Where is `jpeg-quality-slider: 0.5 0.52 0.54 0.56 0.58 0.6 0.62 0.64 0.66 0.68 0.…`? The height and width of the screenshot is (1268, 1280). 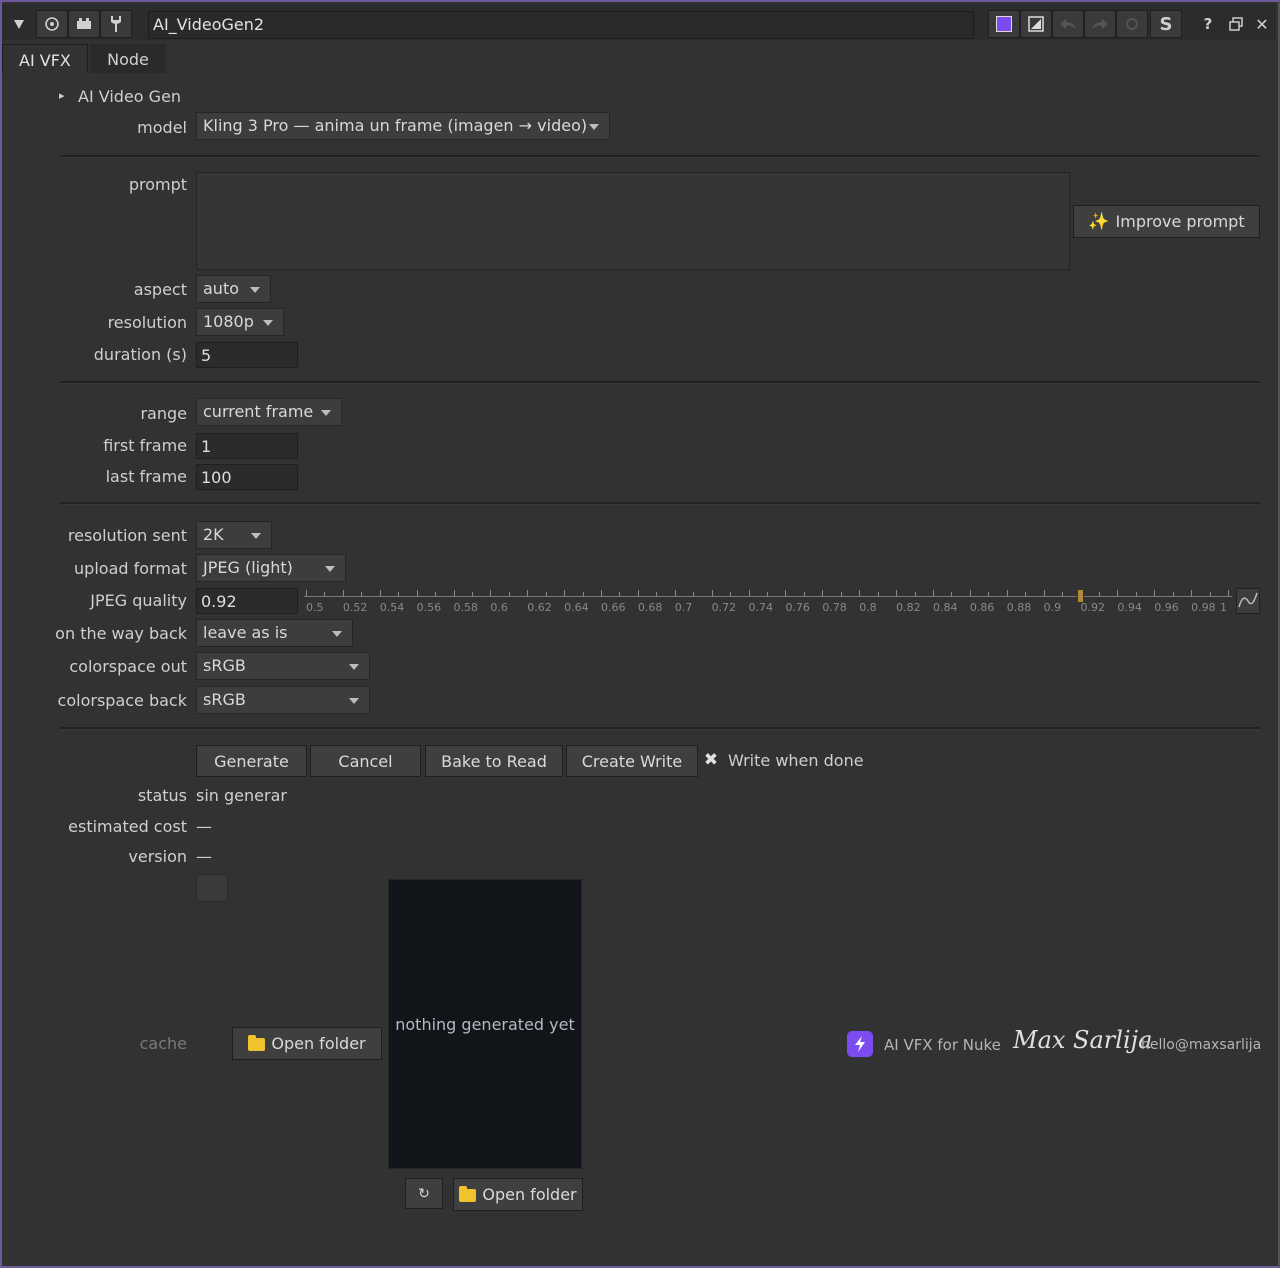 jpeg-quality-slider: 0.5 0.52 0.54 0.56 0.58 0.6 0.62 0.64 0.66 0.68 0.… is located at coordinates (768, 600).